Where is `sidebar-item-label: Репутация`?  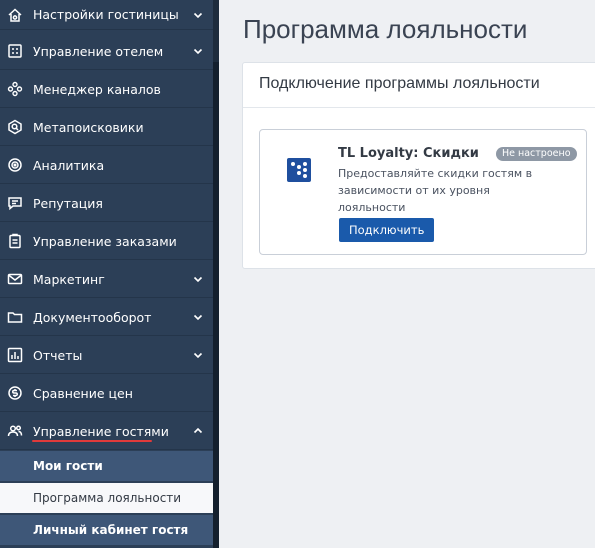
sidebar-item-label: Репутация is located at coordinates (68, 203).